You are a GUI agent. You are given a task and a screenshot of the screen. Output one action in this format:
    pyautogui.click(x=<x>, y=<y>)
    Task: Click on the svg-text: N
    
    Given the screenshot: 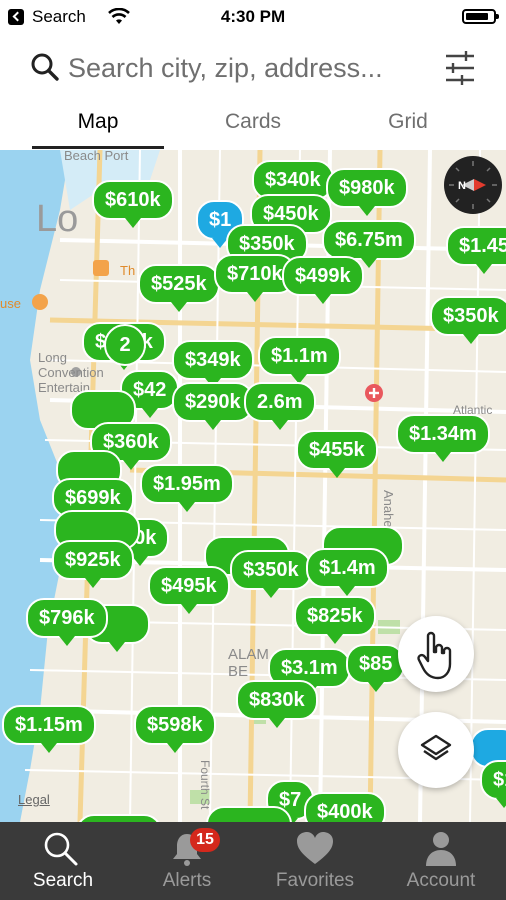 What is the action you would take?
    pyautogui.click(x=462, y=186)
    